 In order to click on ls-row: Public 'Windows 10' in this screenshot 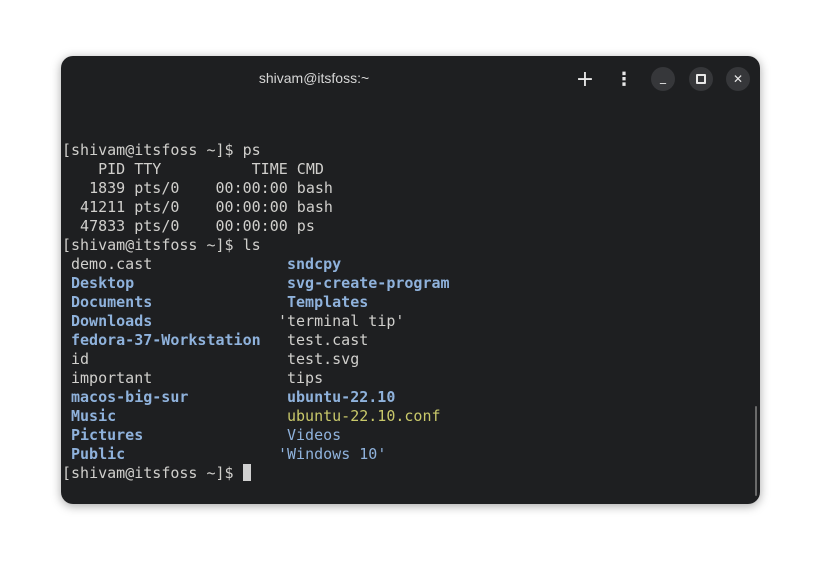, I will do `click(402, 454)`.